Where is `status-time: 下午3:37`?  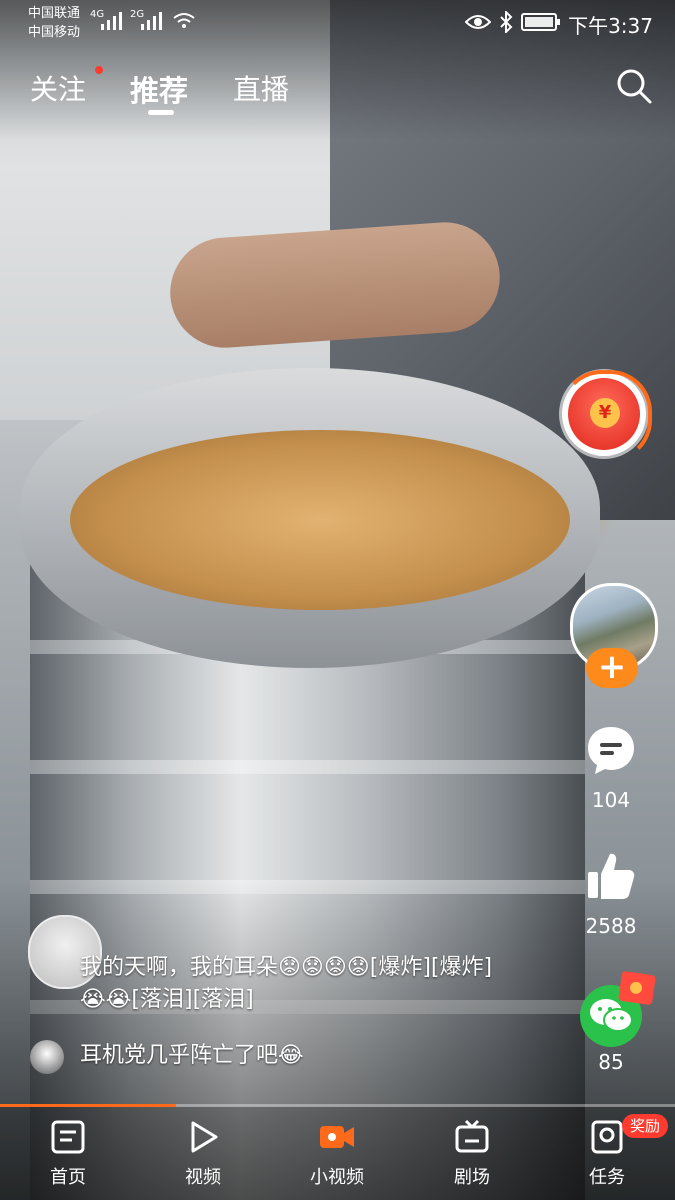 status-time: 下午3:37 is located at coordinates (610, 26).